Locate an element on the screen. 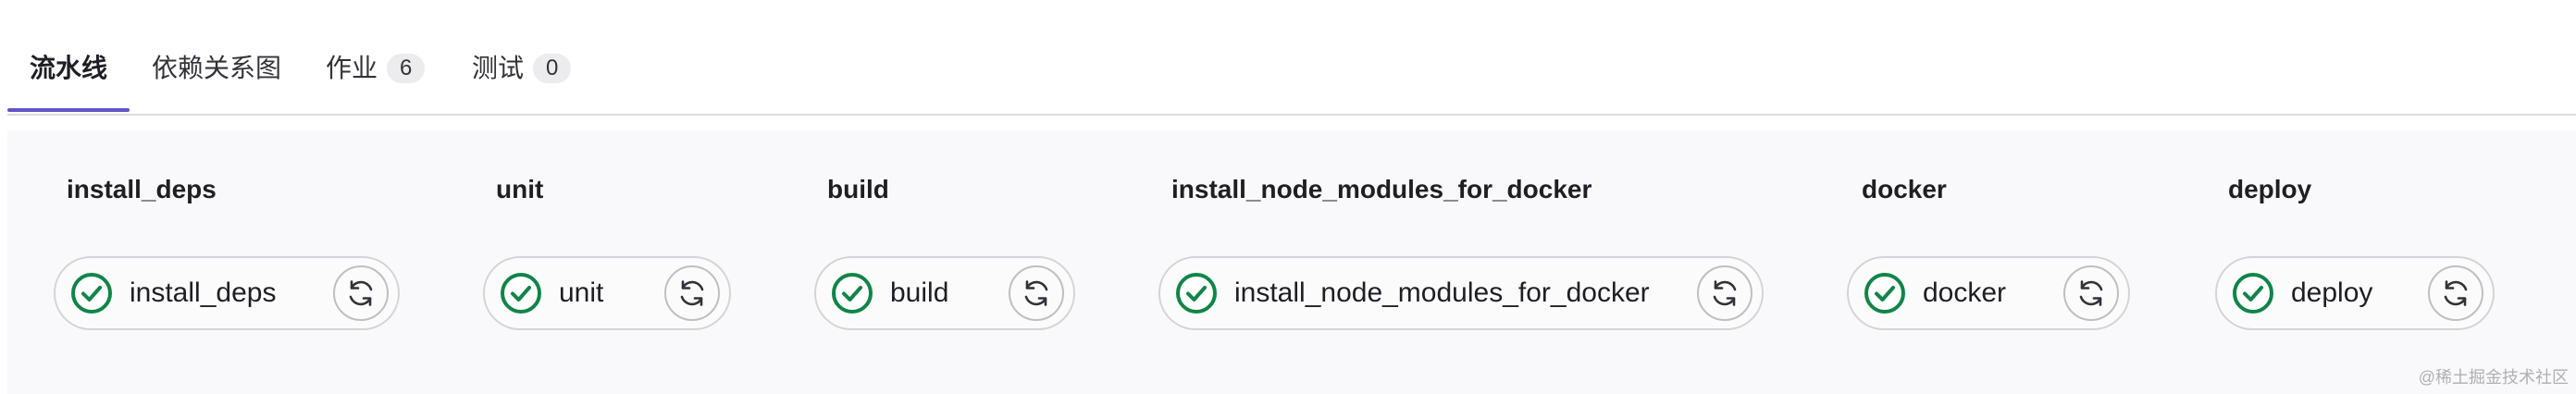 The width and height of the screenshot is (2576, 394). job-deploy: deploy is located at coordinates (2355, 293).